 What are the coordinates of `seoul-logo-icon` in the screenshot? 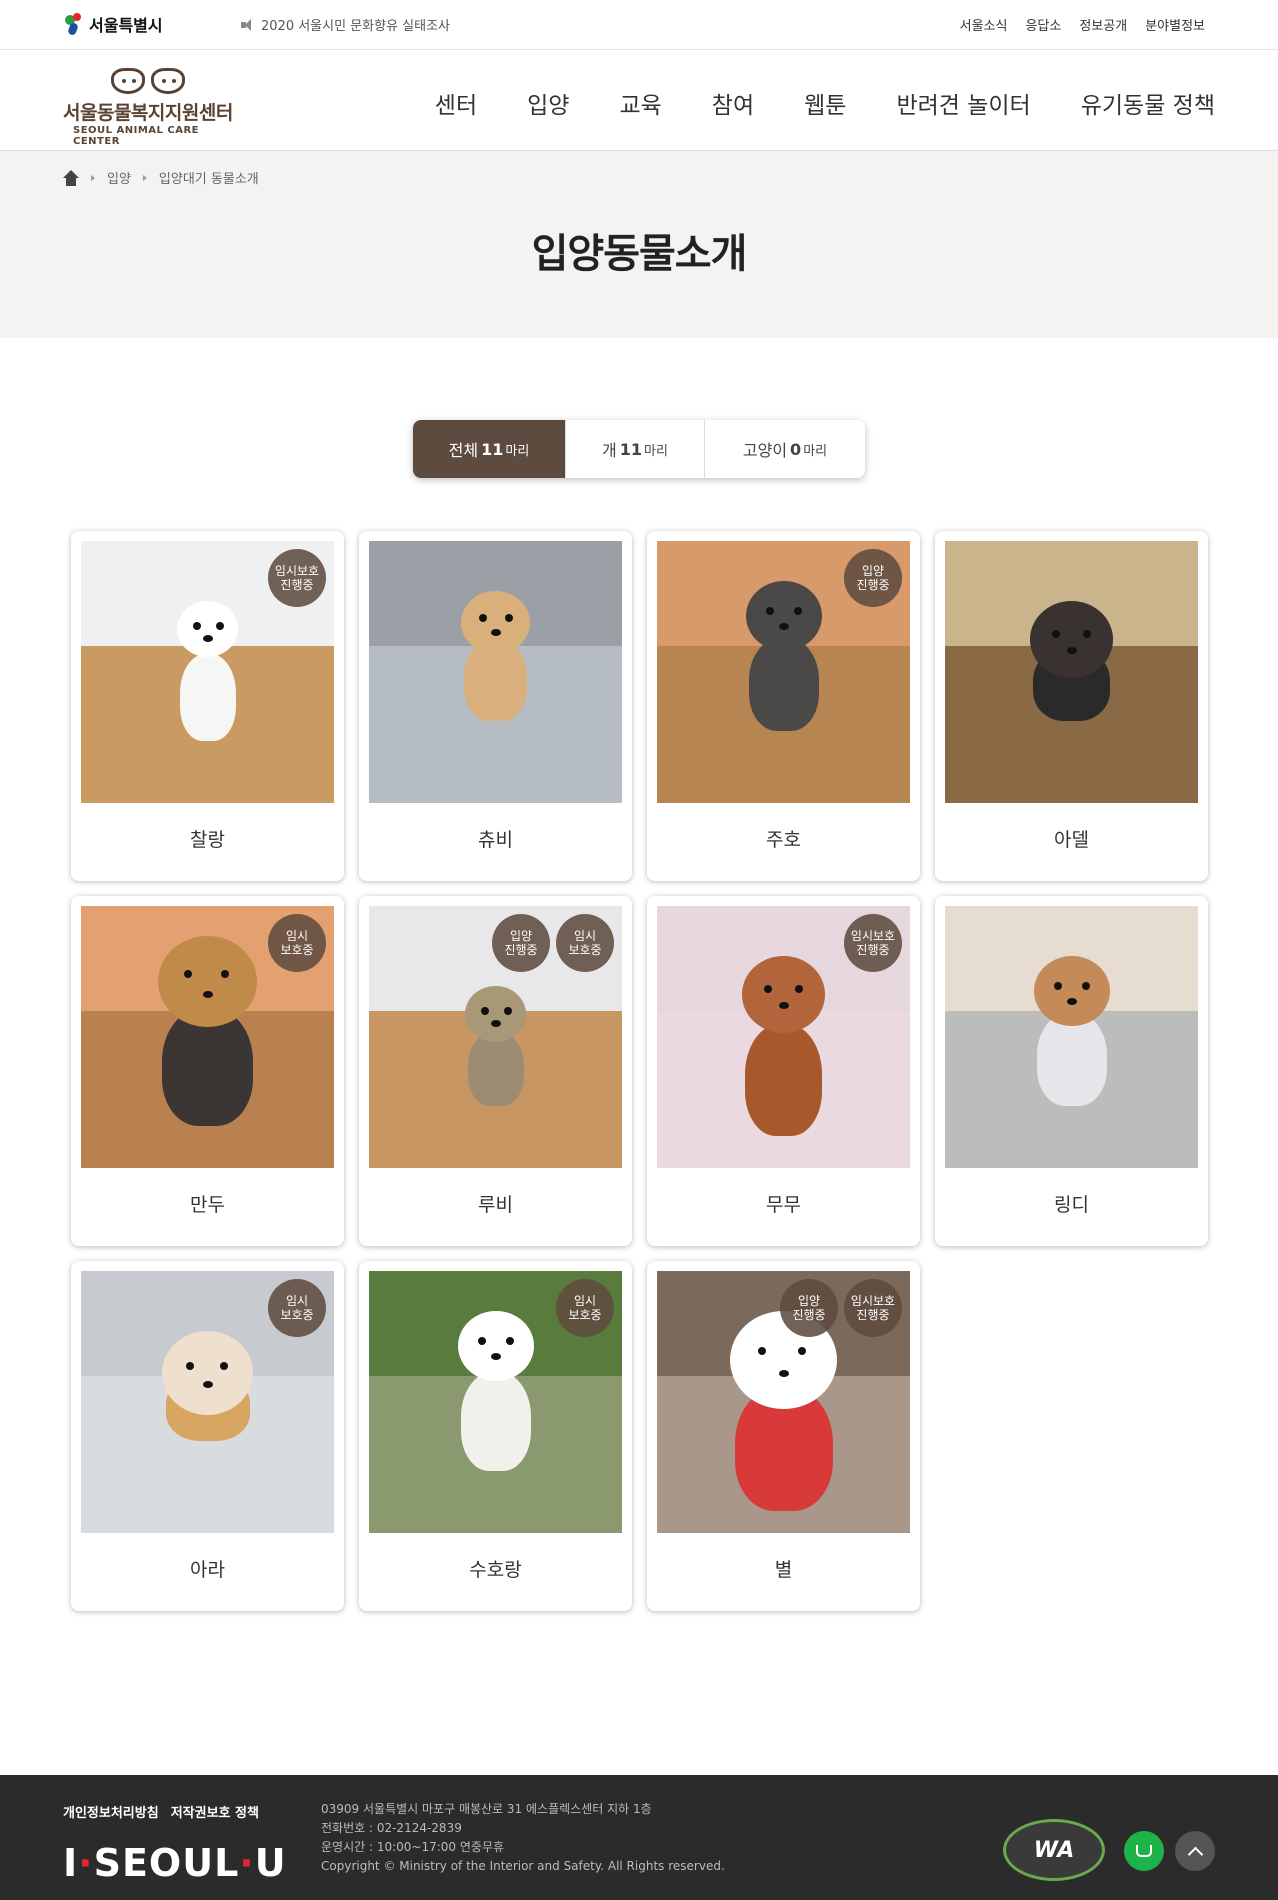 It's located at (74, 25).